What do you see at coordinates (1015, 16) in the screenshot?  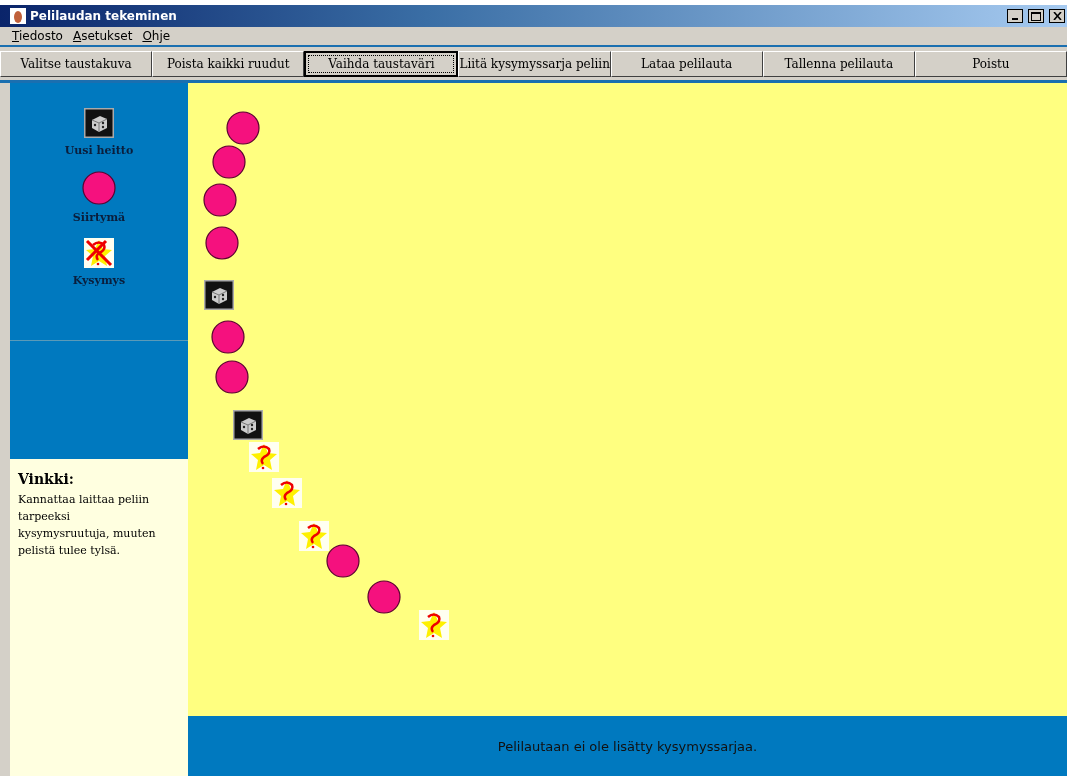 I see `minimize-button` at bounding box center [1015, 16].